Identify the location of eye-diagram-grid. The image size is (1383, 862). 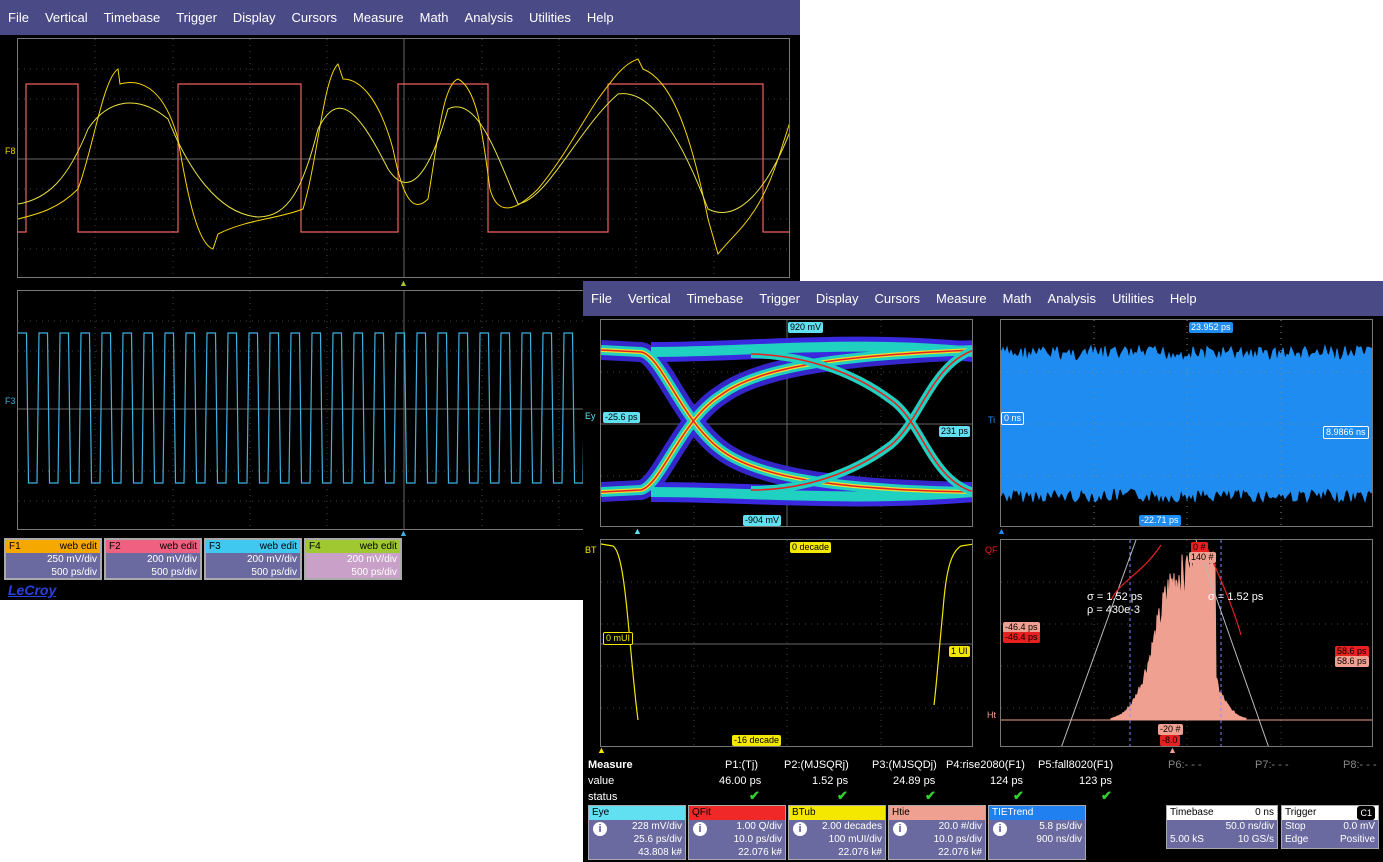
(786, 423).